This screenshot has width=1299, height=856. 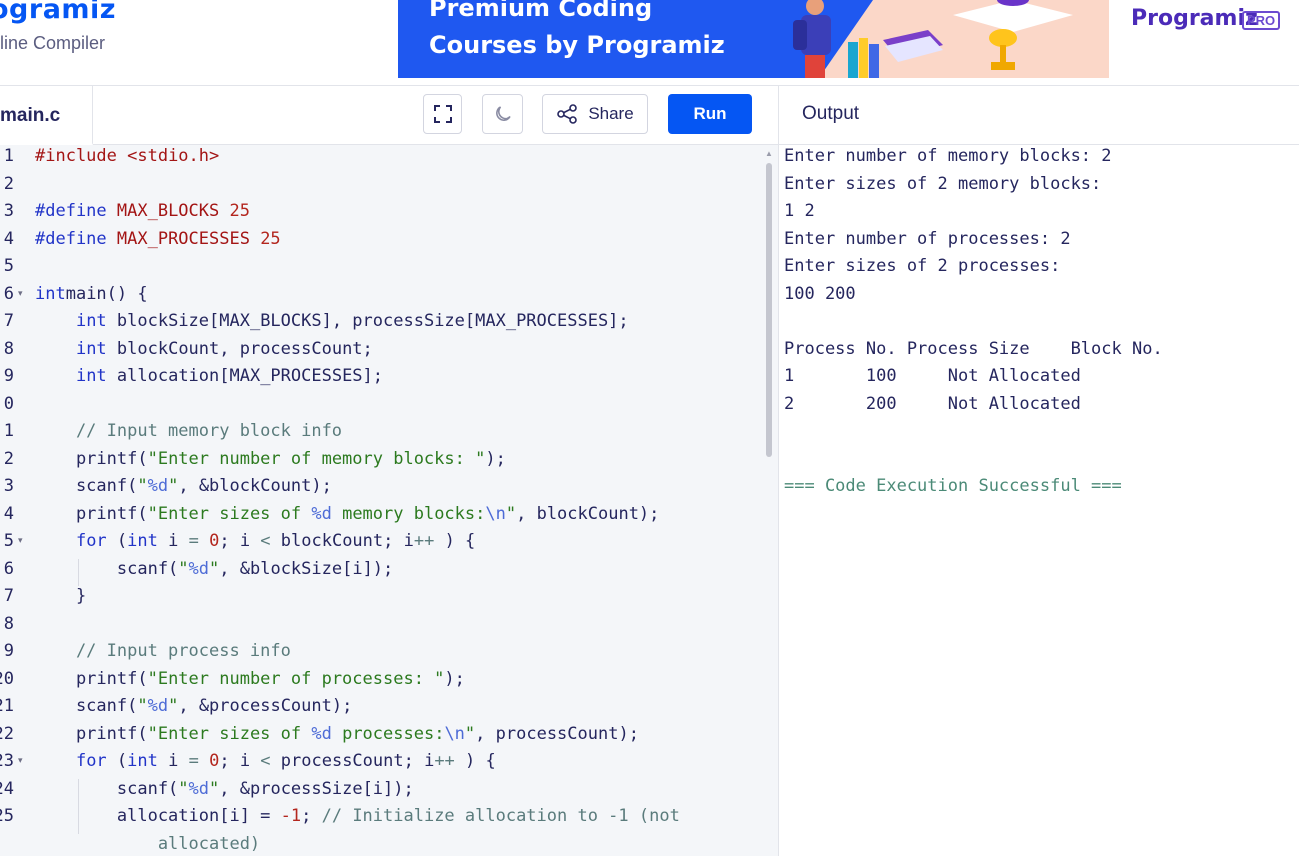 I want to click on line-number: 20, so click(x=7, y=678).